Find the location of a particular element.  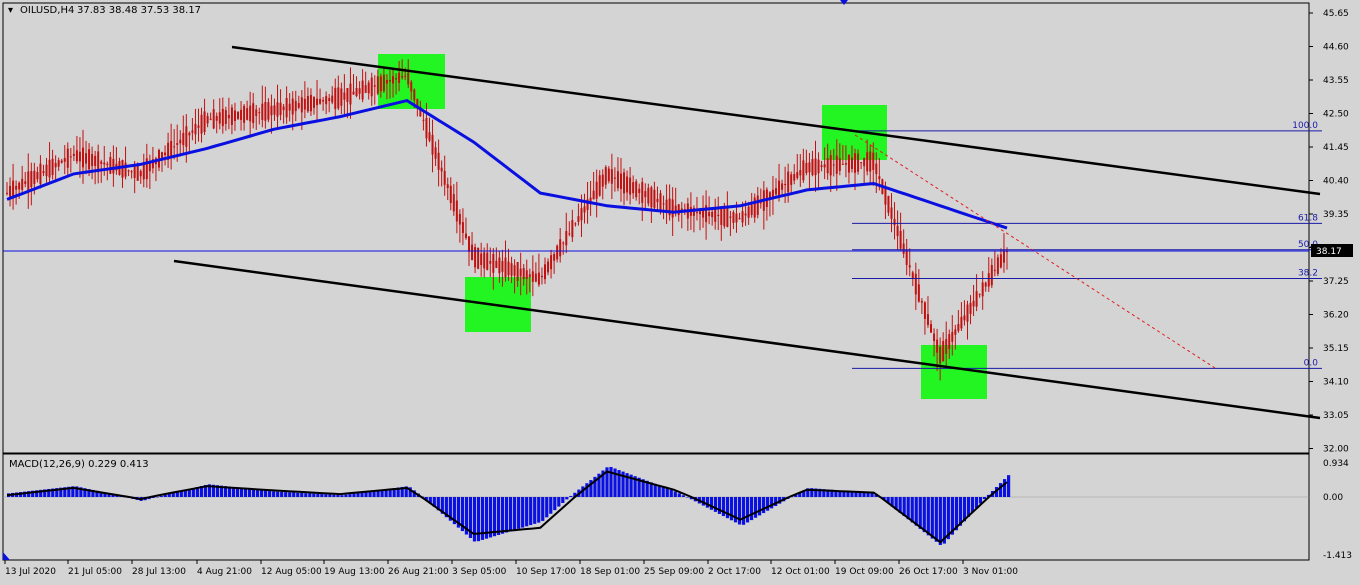

collapse-arrow-icon: ▾ is located at coordinates (10, 10).